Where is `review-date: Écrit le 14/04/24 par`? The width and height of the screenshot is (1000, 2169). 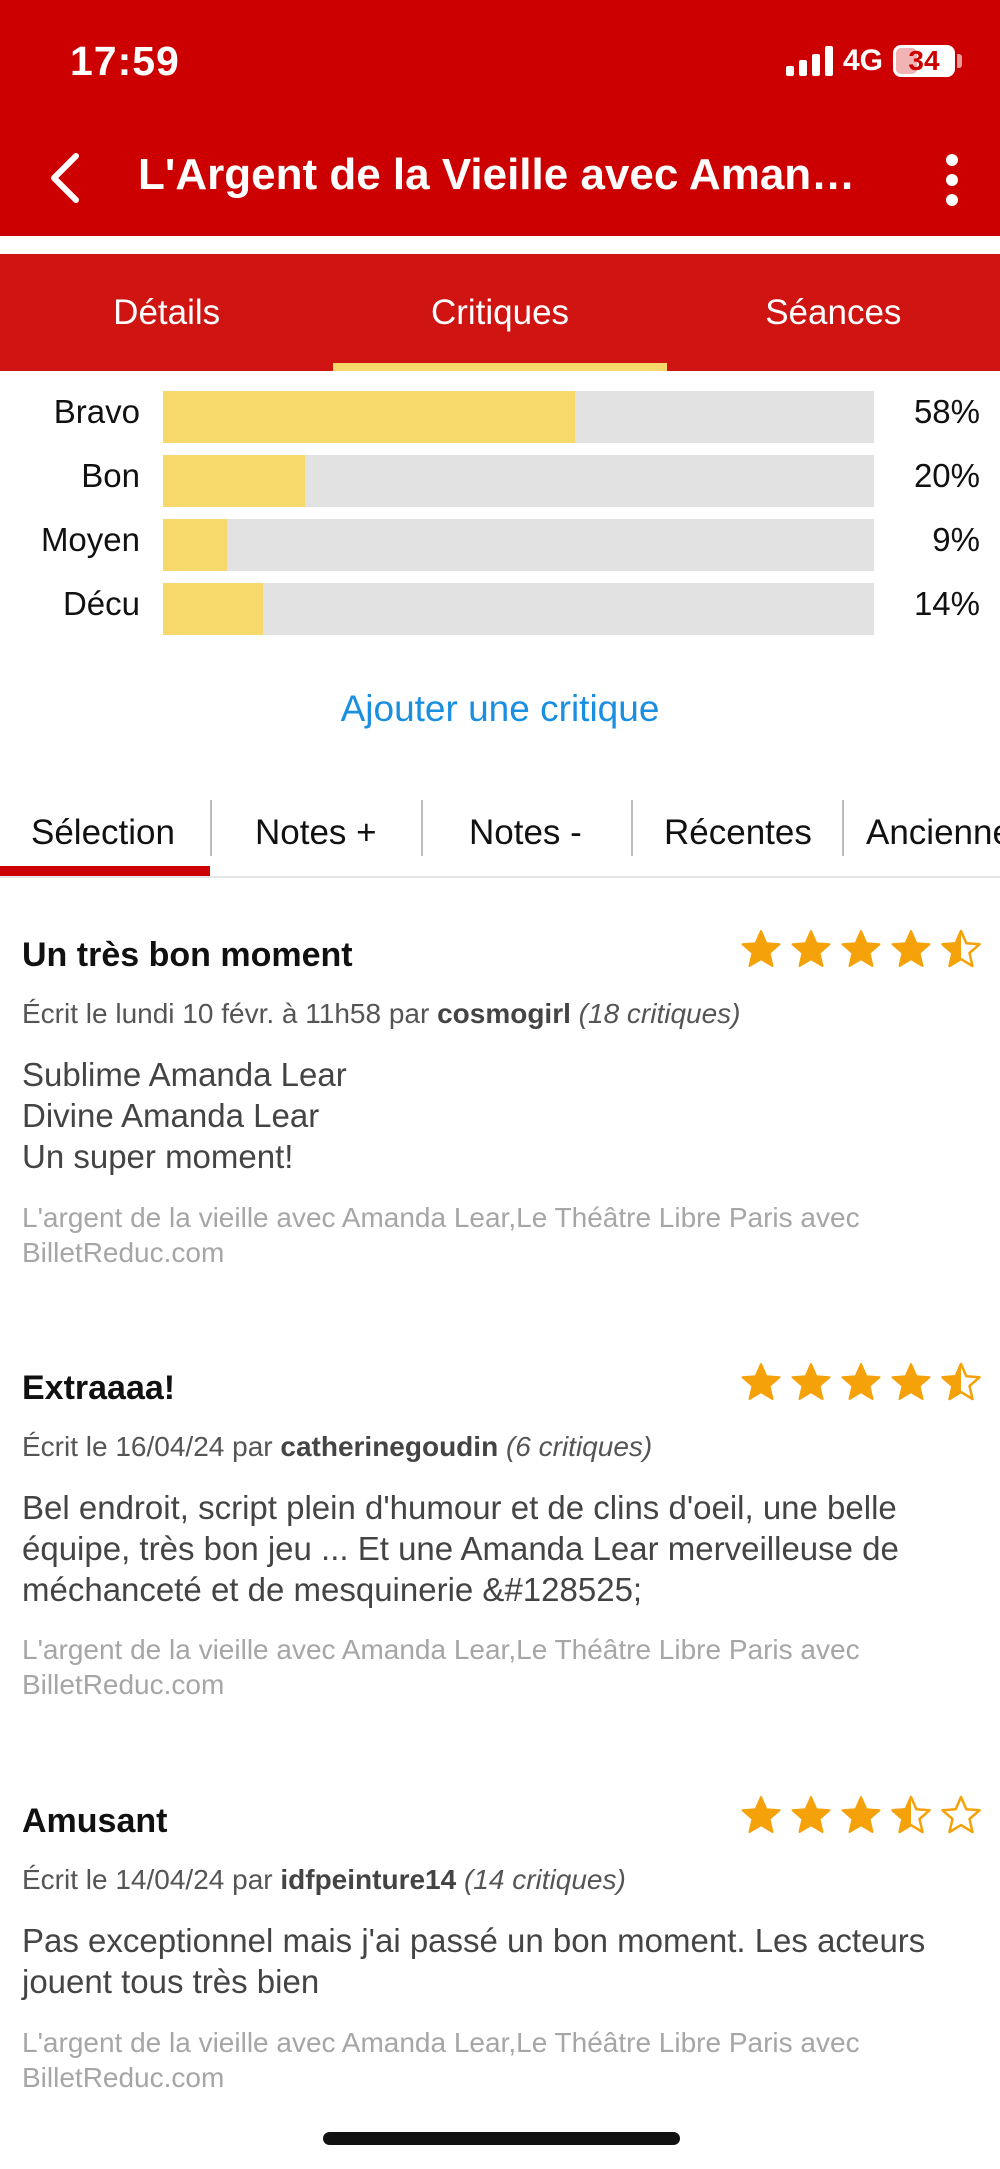 review-date: Écrit le 14/04/24 par is located at coordinates (151, 1879).